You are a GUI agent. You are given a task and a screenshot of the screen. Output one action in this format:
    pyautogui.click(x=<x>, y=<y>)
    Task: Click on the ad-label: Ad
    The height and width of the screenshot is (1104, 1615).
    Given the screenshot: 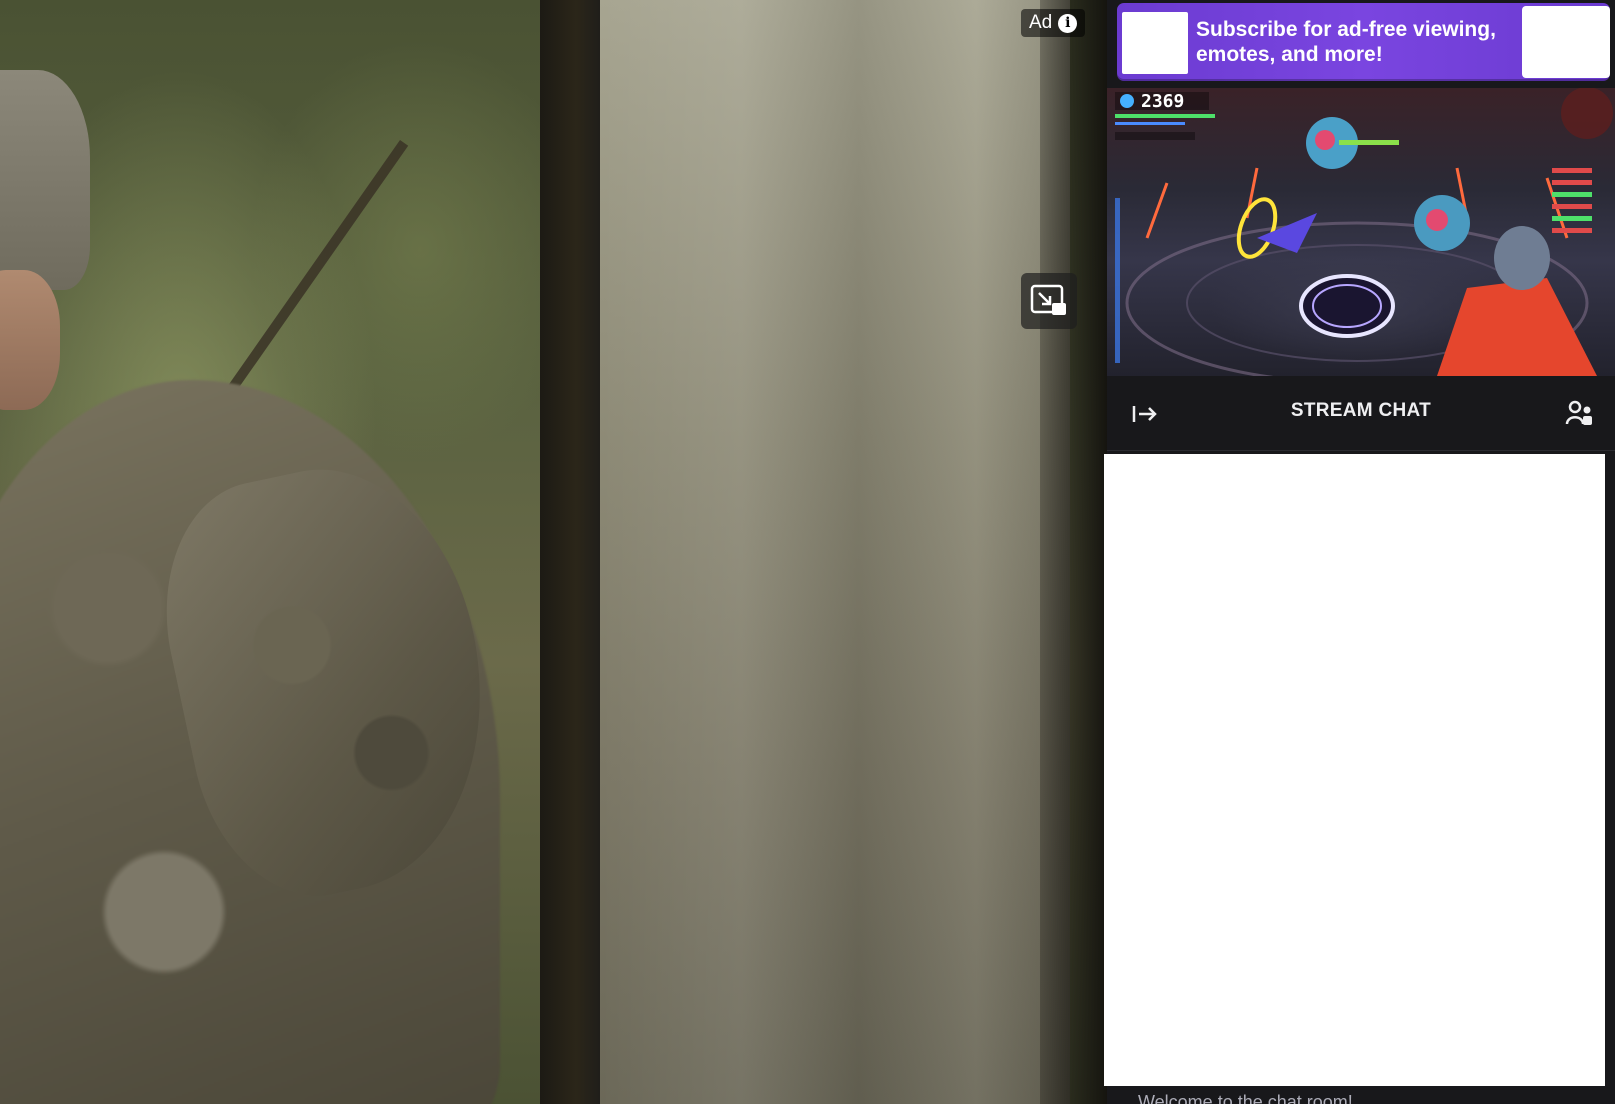 What is the action you would take?
    pyautogui.click(x=1041, y=22)
    